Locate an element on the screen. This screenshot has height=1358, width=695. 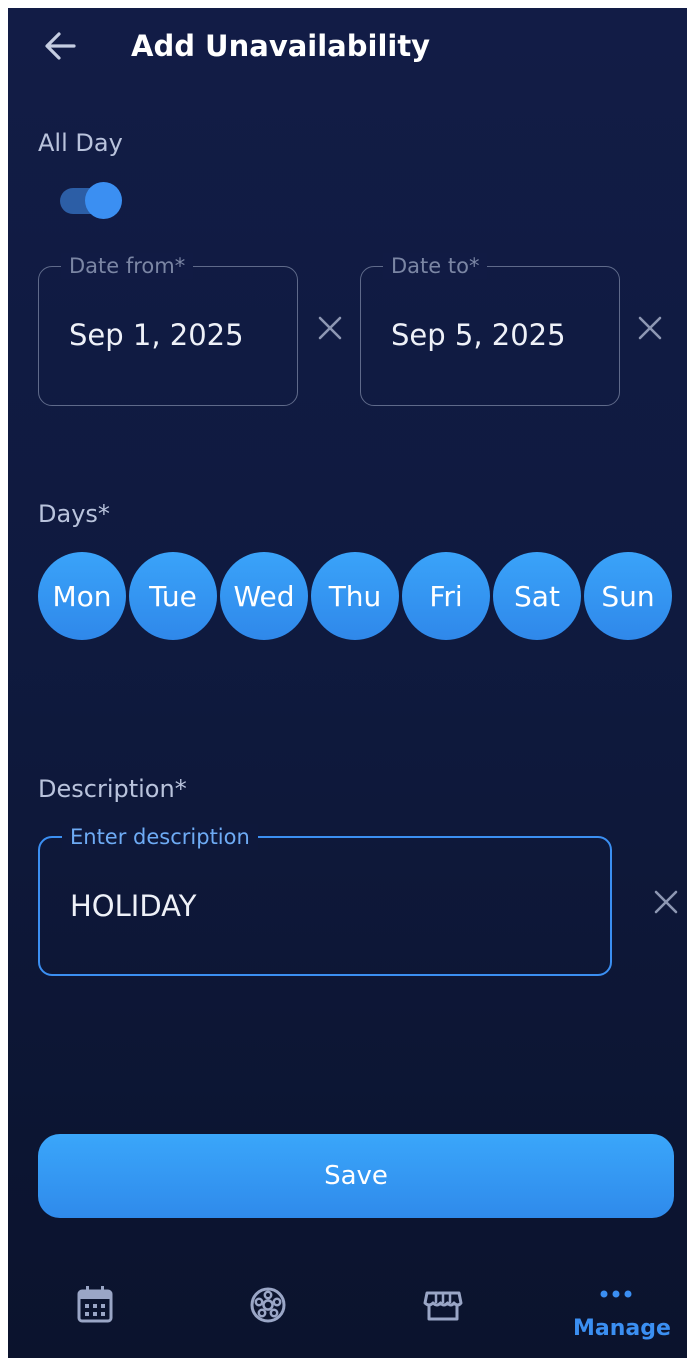
description-label: Description* is located at coordinates (112, 789).